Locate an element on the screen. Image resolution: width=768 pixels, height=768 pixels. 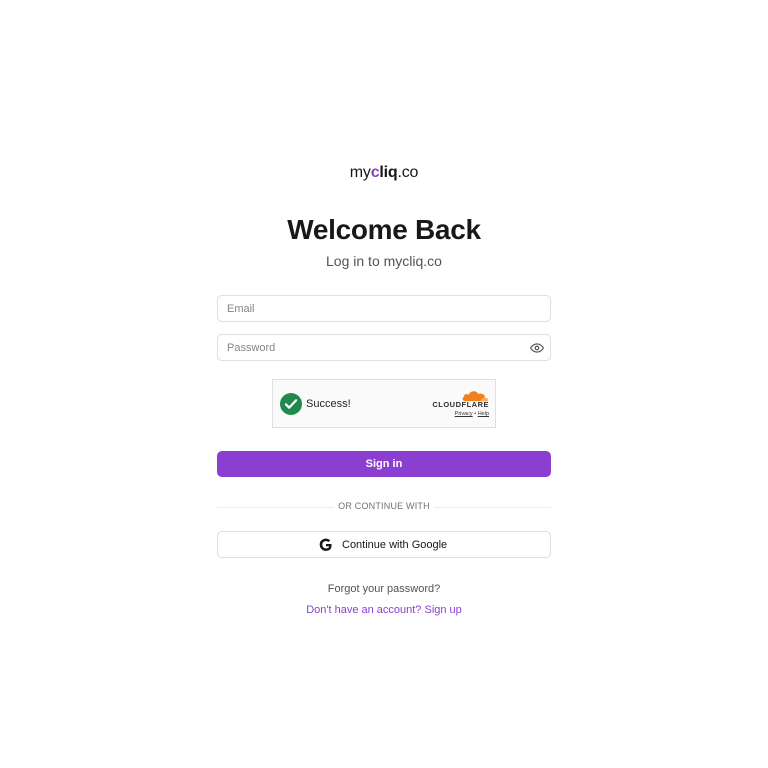
brand-logo: mycliq.co is located at coordinates (384, 173).